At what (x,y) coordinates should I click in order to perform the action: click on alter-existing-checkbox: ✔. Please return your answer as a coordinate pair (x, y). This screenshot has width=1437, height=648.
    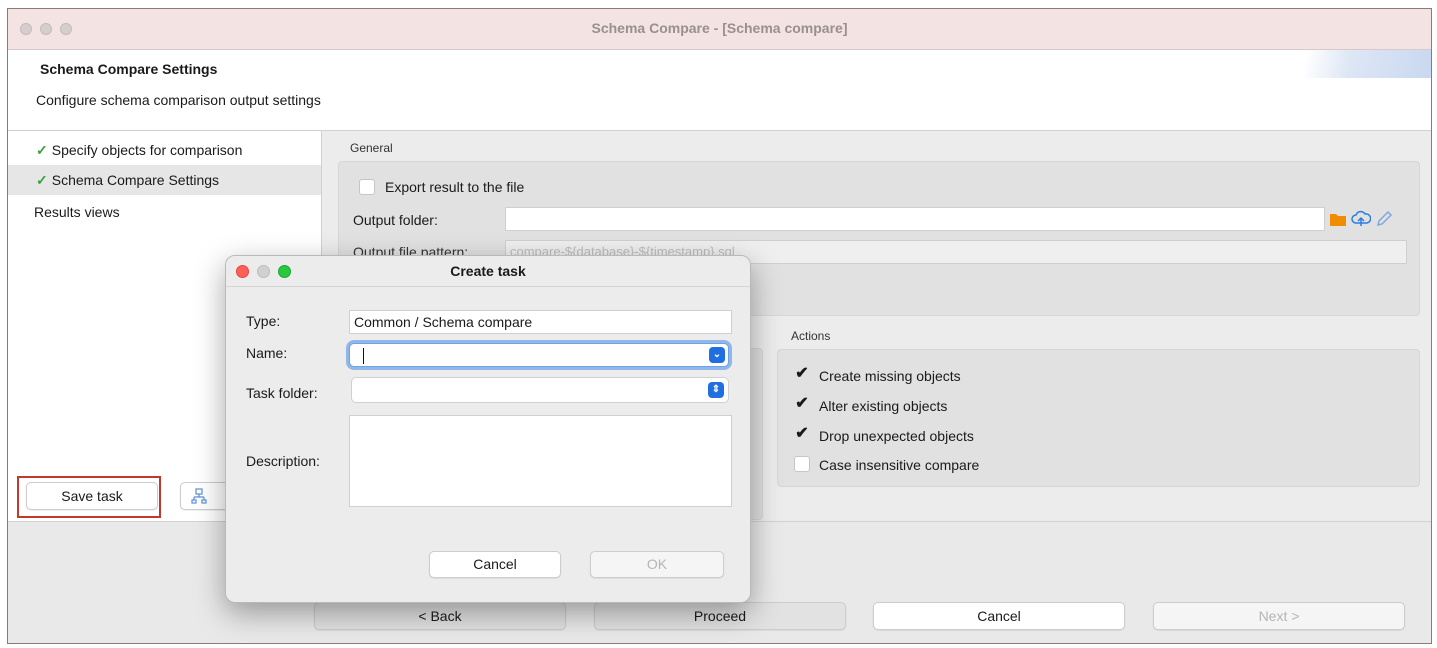
    Looking at the image, I should click on (802, 404).